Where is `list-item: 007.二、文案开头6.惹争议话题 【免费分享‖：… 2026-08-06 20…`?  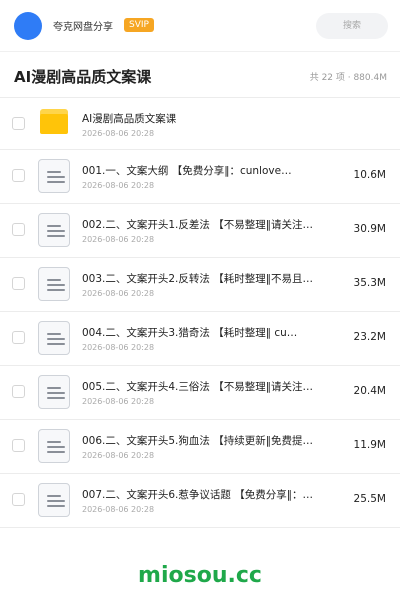 list-item: 007.二、文案开头6.惹争议话题 【免费分享‖：… 2026-08-06 20… is located at coordinates (200, 501).